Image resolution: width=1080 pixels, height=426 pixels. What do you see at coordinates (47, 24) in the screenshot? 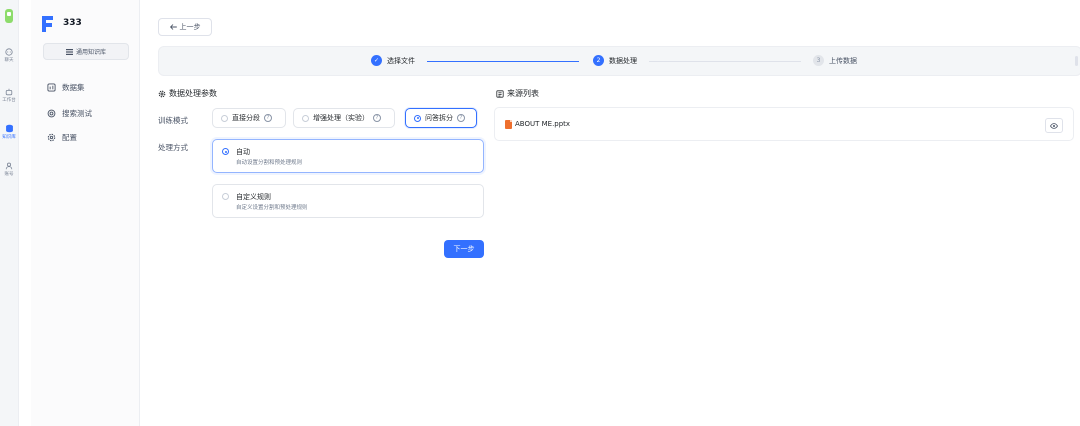
I see `kb-logo-icon` at bounding box center [47, 24].